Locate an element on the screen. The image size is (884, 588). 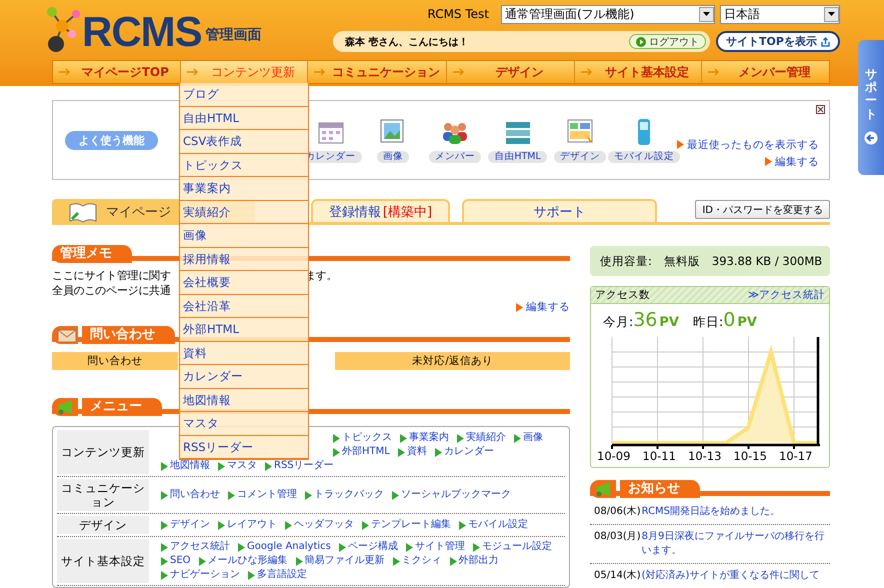
menu-link: SEO is located at coordinates (176, 561).